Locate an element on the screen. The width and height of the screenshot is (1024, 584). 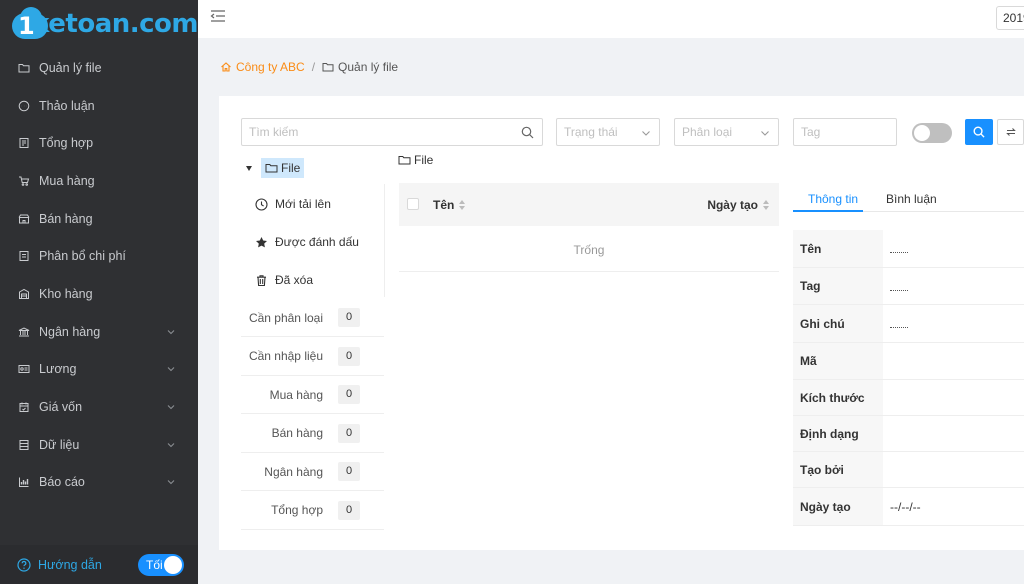
info-key: Ghi chú is located at coordinates (838, 323).